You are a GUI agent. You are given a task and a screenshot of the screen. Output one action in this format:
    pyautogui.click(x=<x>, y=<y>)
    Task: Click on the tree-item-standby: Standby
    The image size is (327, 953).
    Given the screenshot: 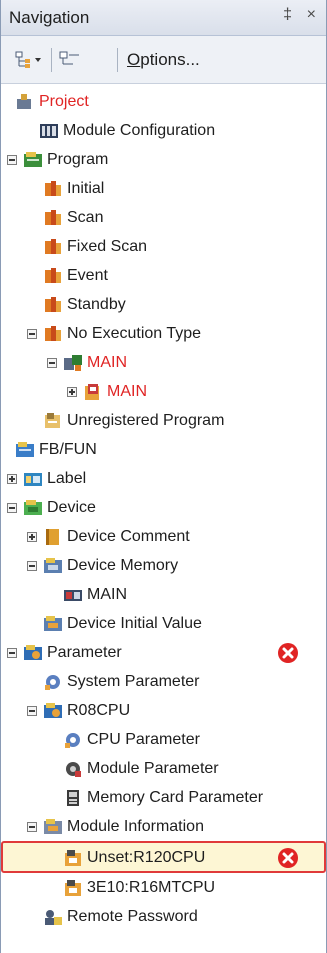 What is the action you would take?
    pyautogui.click(x=163, y=305)
    